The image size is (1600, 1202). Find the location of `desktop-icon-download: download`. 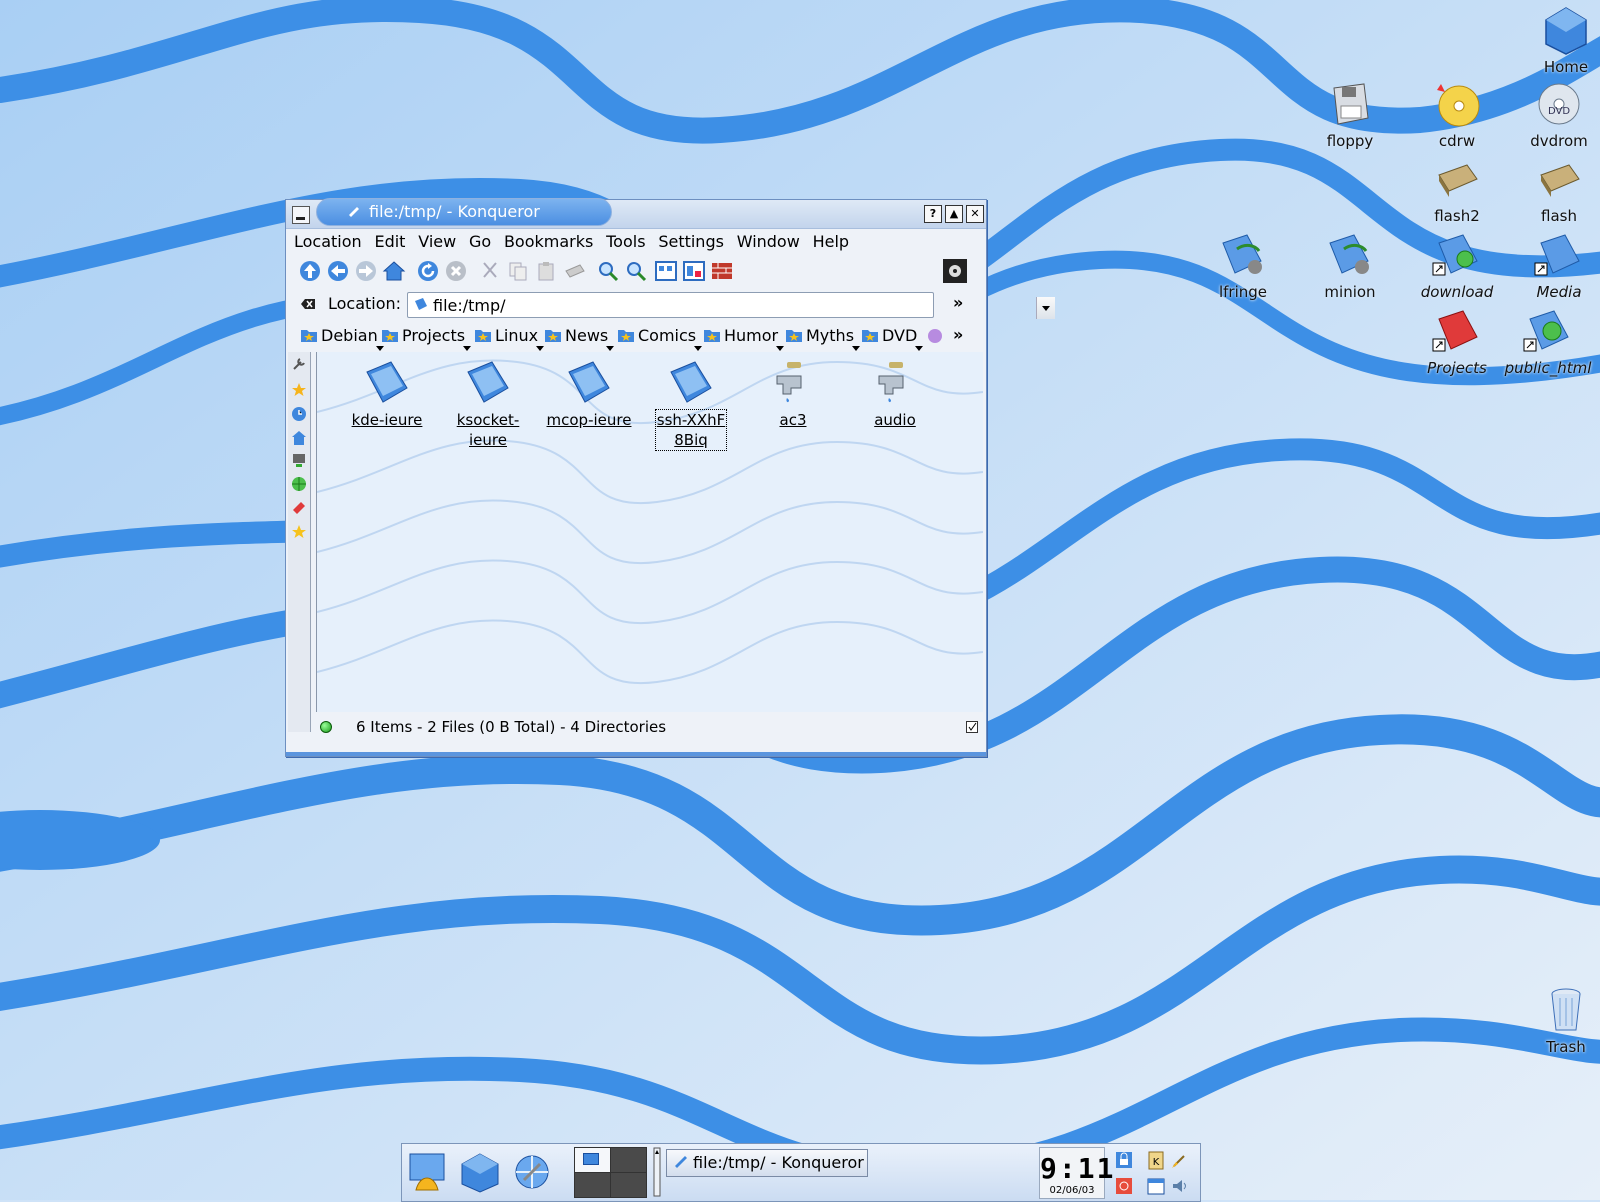

desktop-icon-download: download is located at coordinates (1457, 265).